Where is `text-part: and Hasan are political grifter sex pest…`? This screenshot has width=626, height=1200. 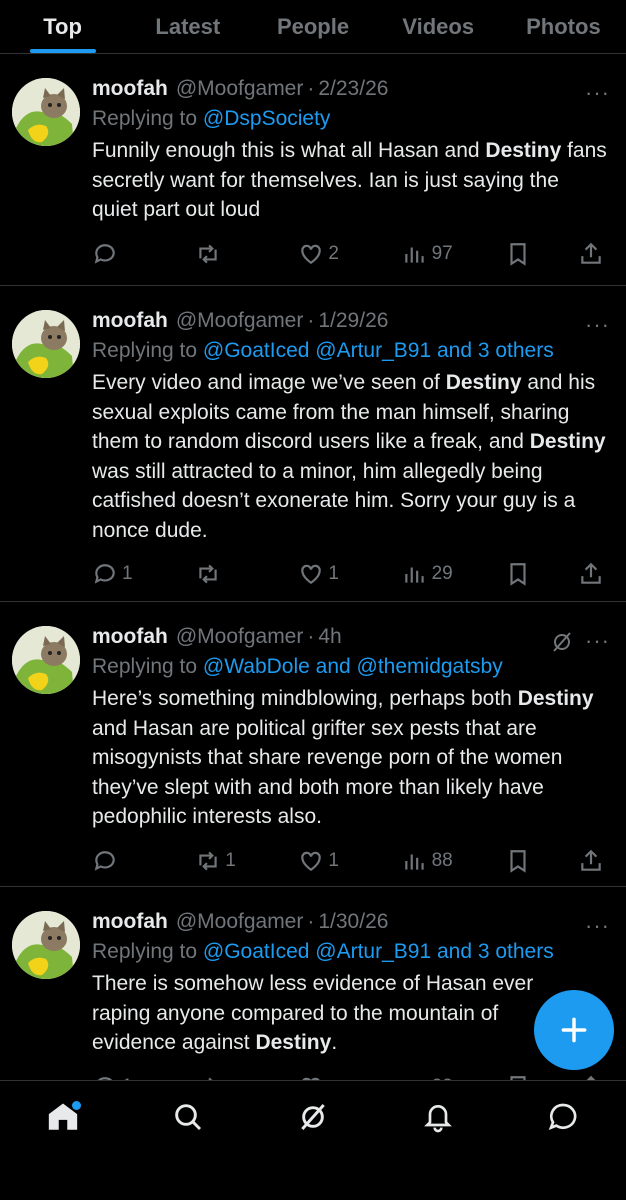
text-part: and Hasan are political grifter sex pest… is located at coordinates (327, 772).